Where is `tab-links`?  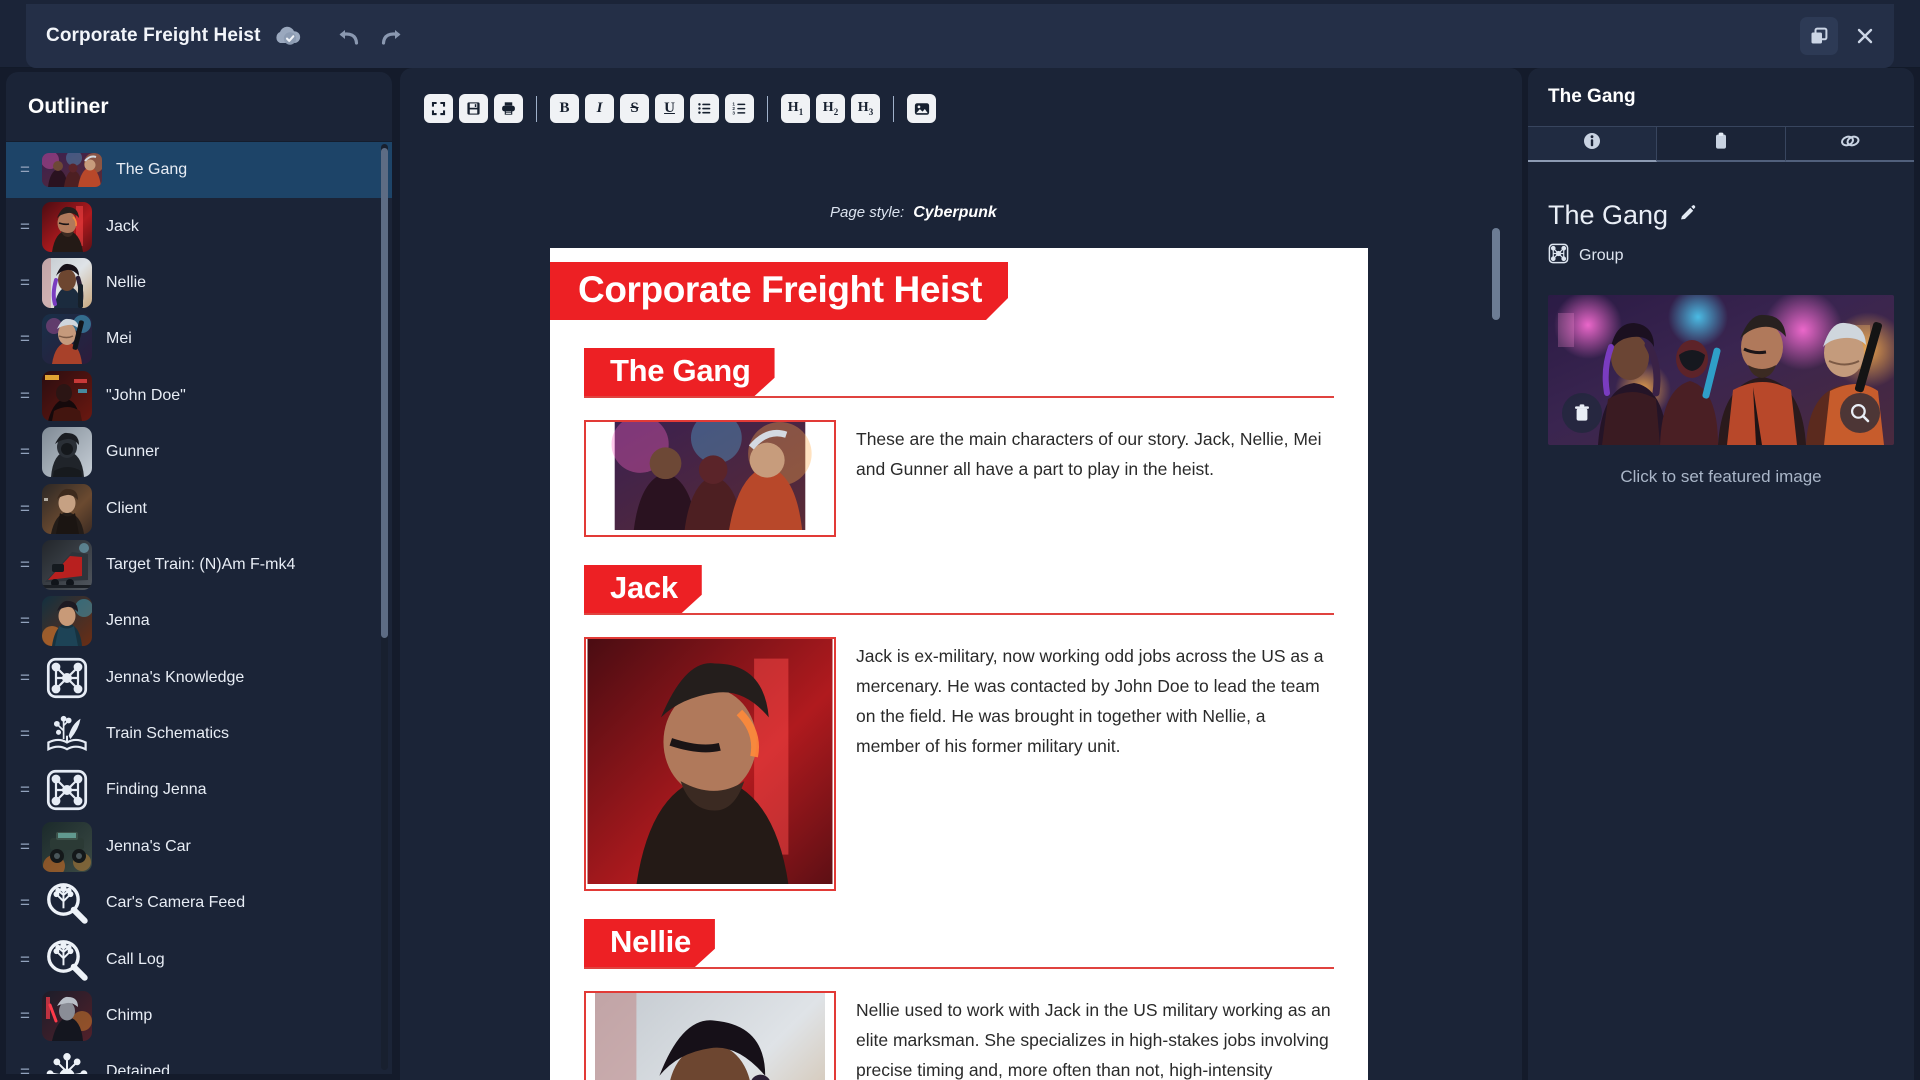
tab-links is located at coordinates (1850, 144).